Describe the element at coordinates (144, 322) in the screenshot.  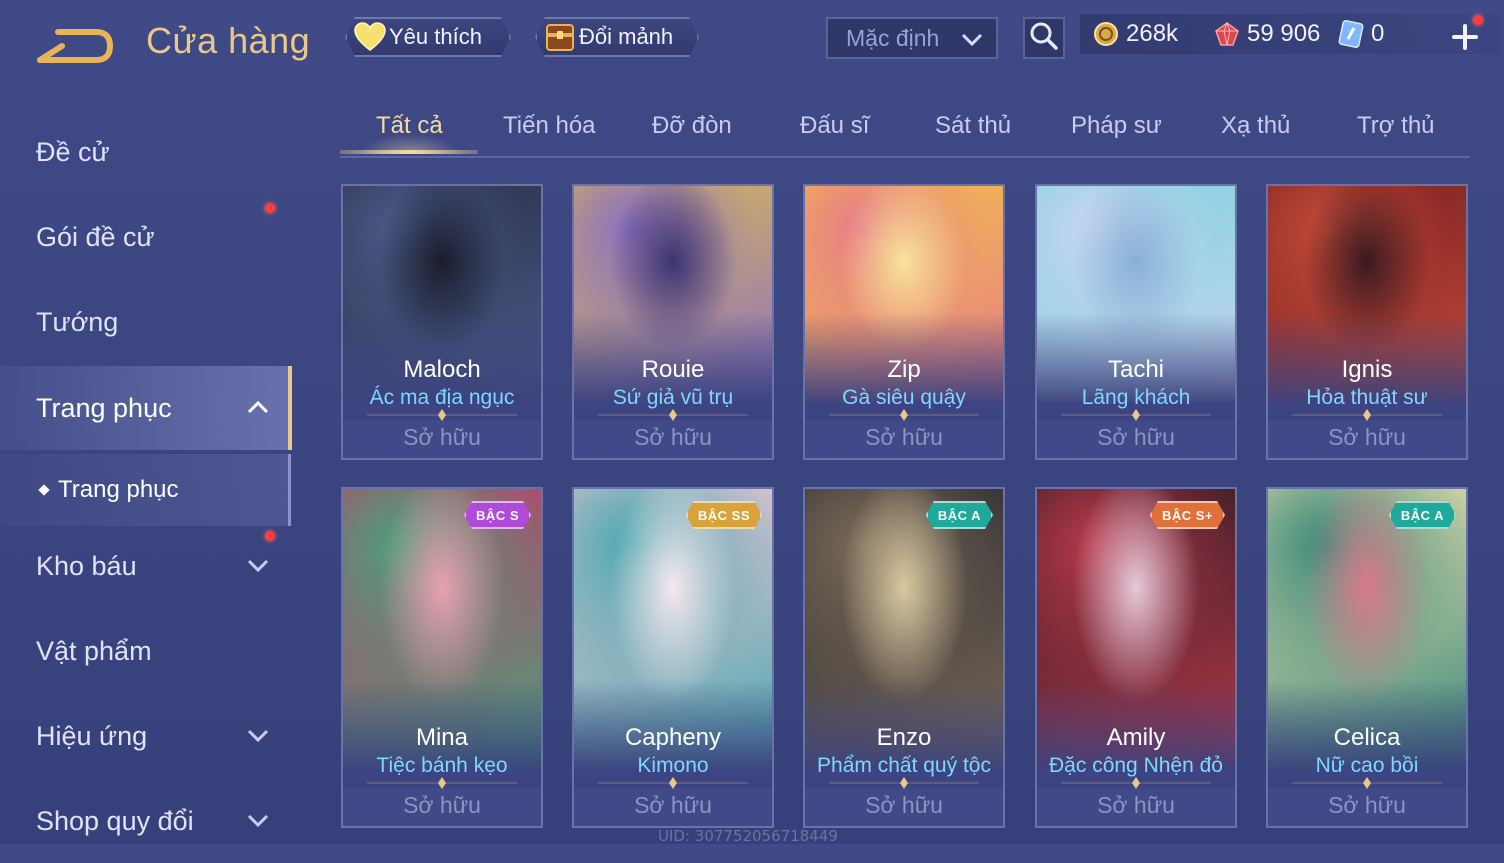
I see `sidebar-item-heroes: Tướng` at that location.